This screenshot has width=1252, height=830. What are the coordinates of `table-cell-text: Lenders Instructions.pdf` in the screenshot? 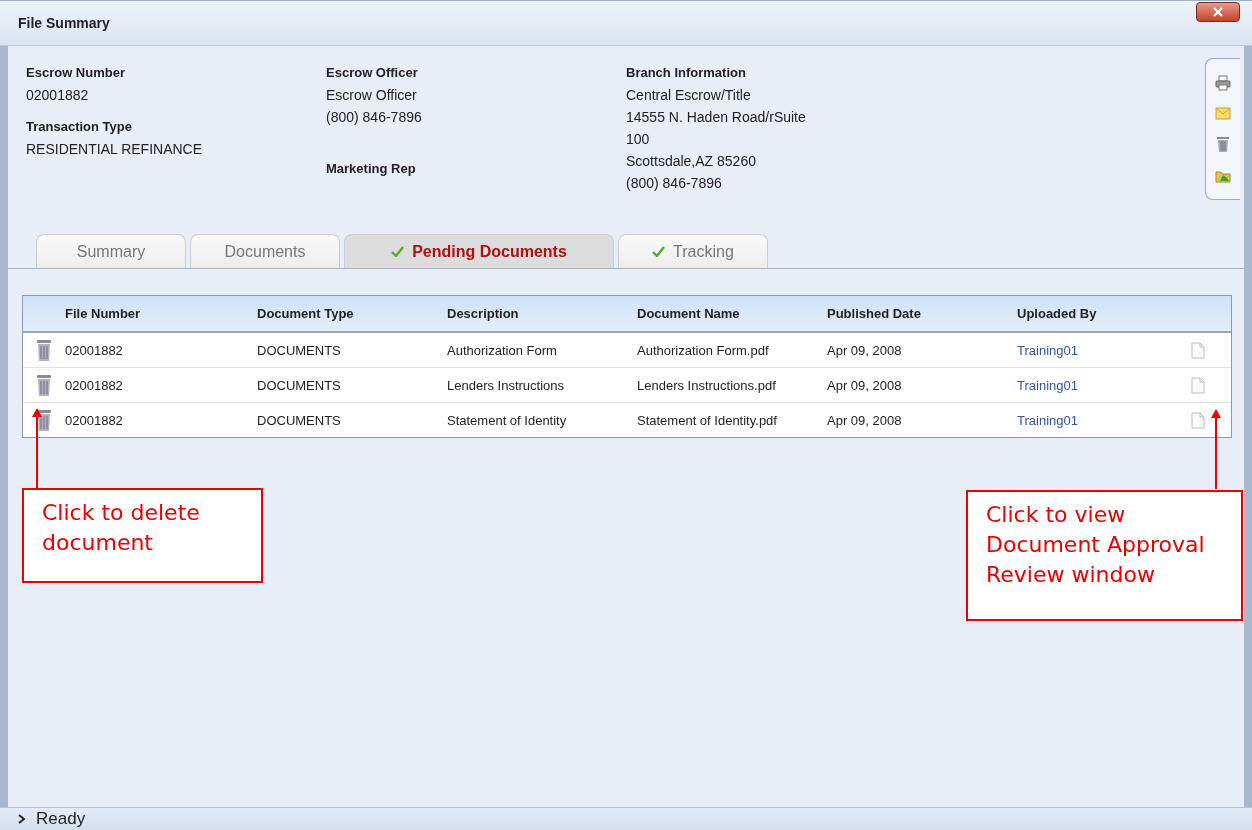 It's located at (707, 385).